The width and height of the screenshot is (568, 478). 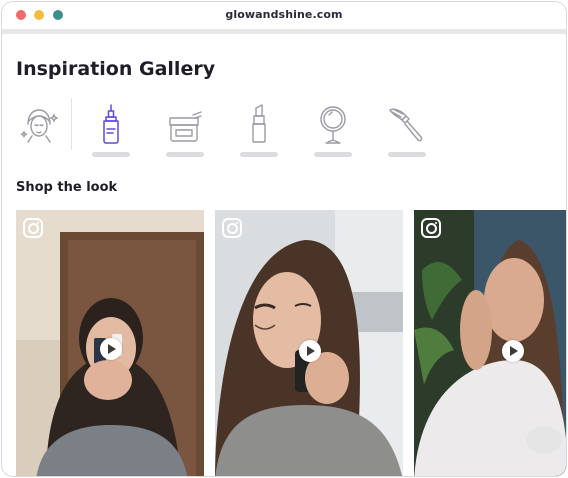 What do you see at coordinates (185, 154) in the screenshot?
I see `category-cream-indicator` at bounding box center [185, 154].